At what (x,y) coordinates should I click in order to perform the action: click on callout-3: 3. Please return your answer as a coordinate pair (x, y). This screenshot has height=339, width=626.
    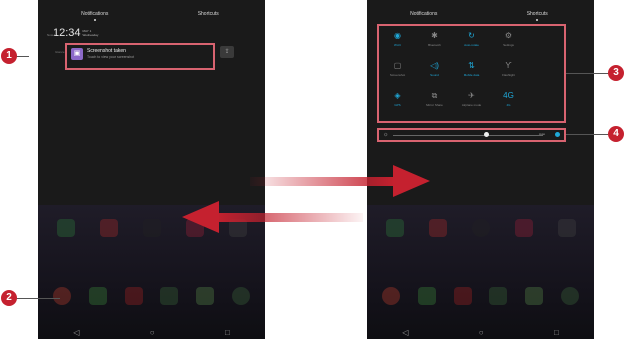
    Looking at the image, I should click on (616, 73).